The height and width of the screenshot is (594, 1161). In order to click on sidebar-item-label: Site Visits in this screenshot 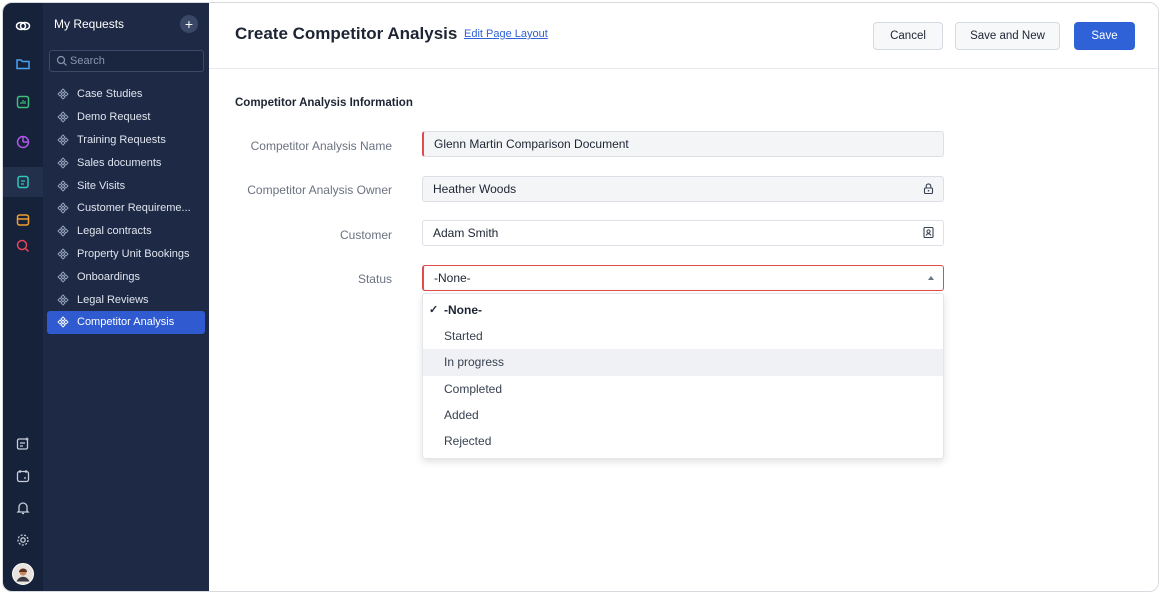, I will do `click(101, 185)`.